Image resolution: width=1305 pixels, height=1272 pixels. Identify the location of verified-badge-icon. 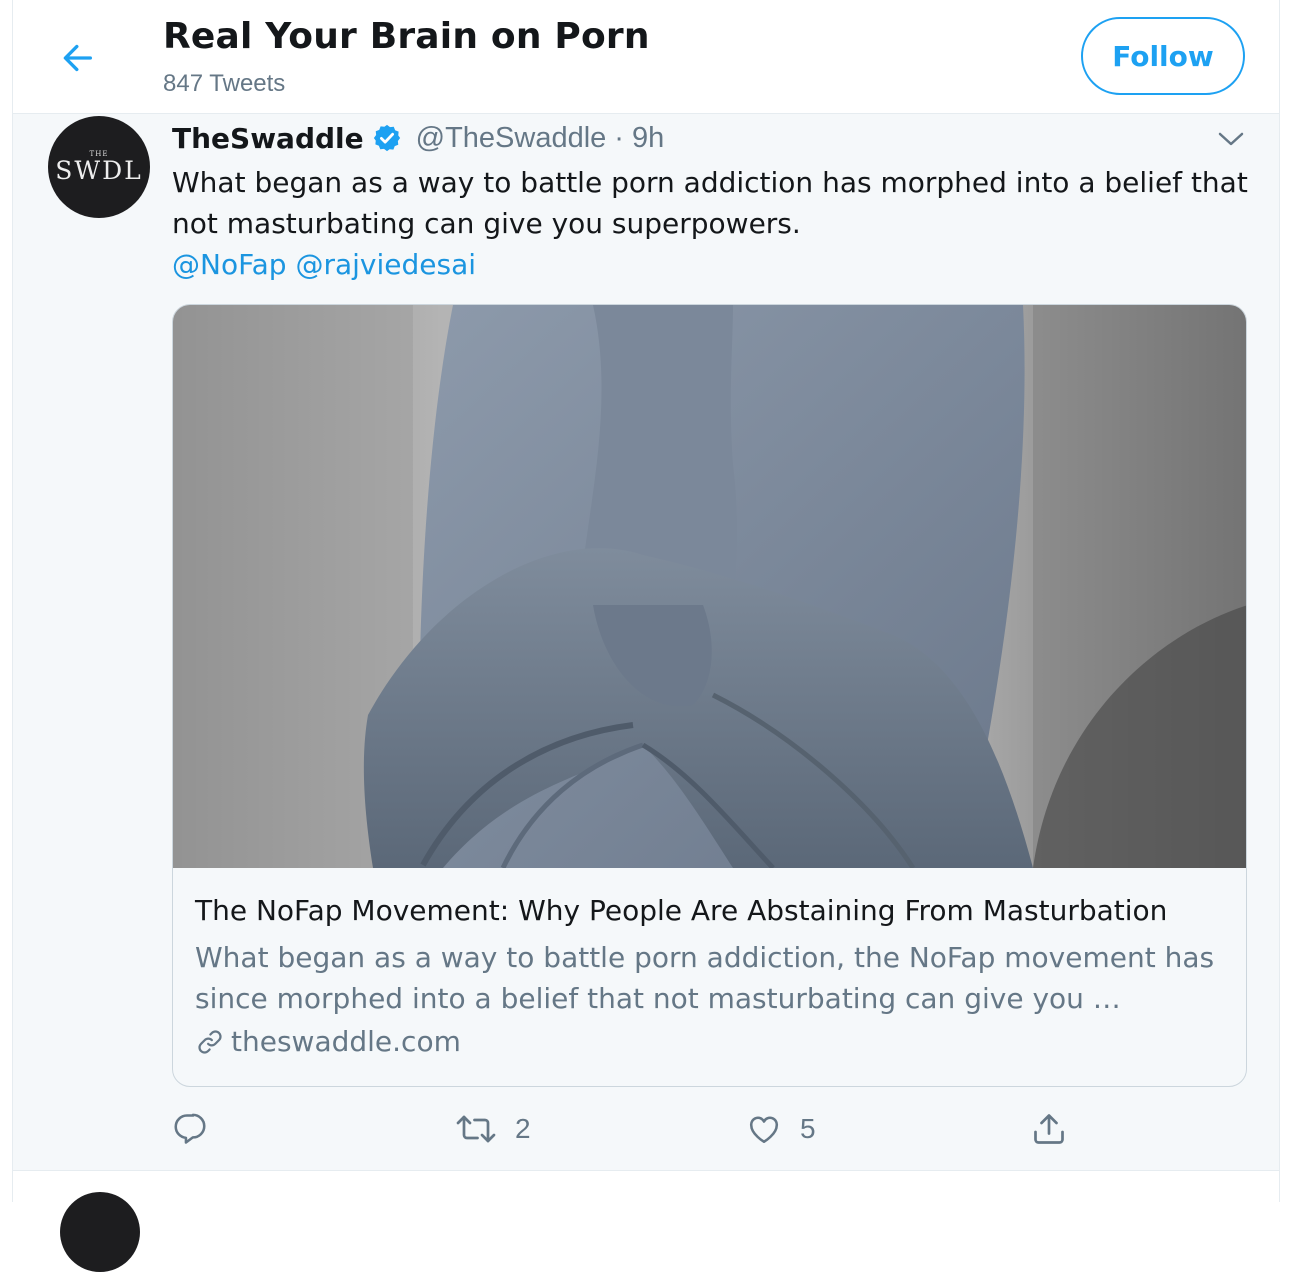
(387, 138).